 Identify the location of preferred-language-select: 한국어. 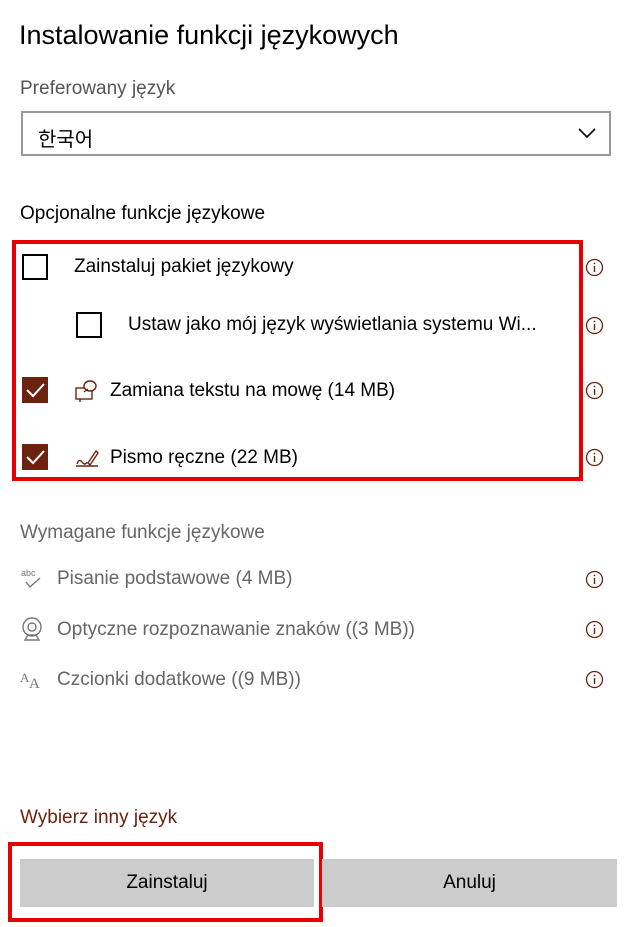
(316, 133).